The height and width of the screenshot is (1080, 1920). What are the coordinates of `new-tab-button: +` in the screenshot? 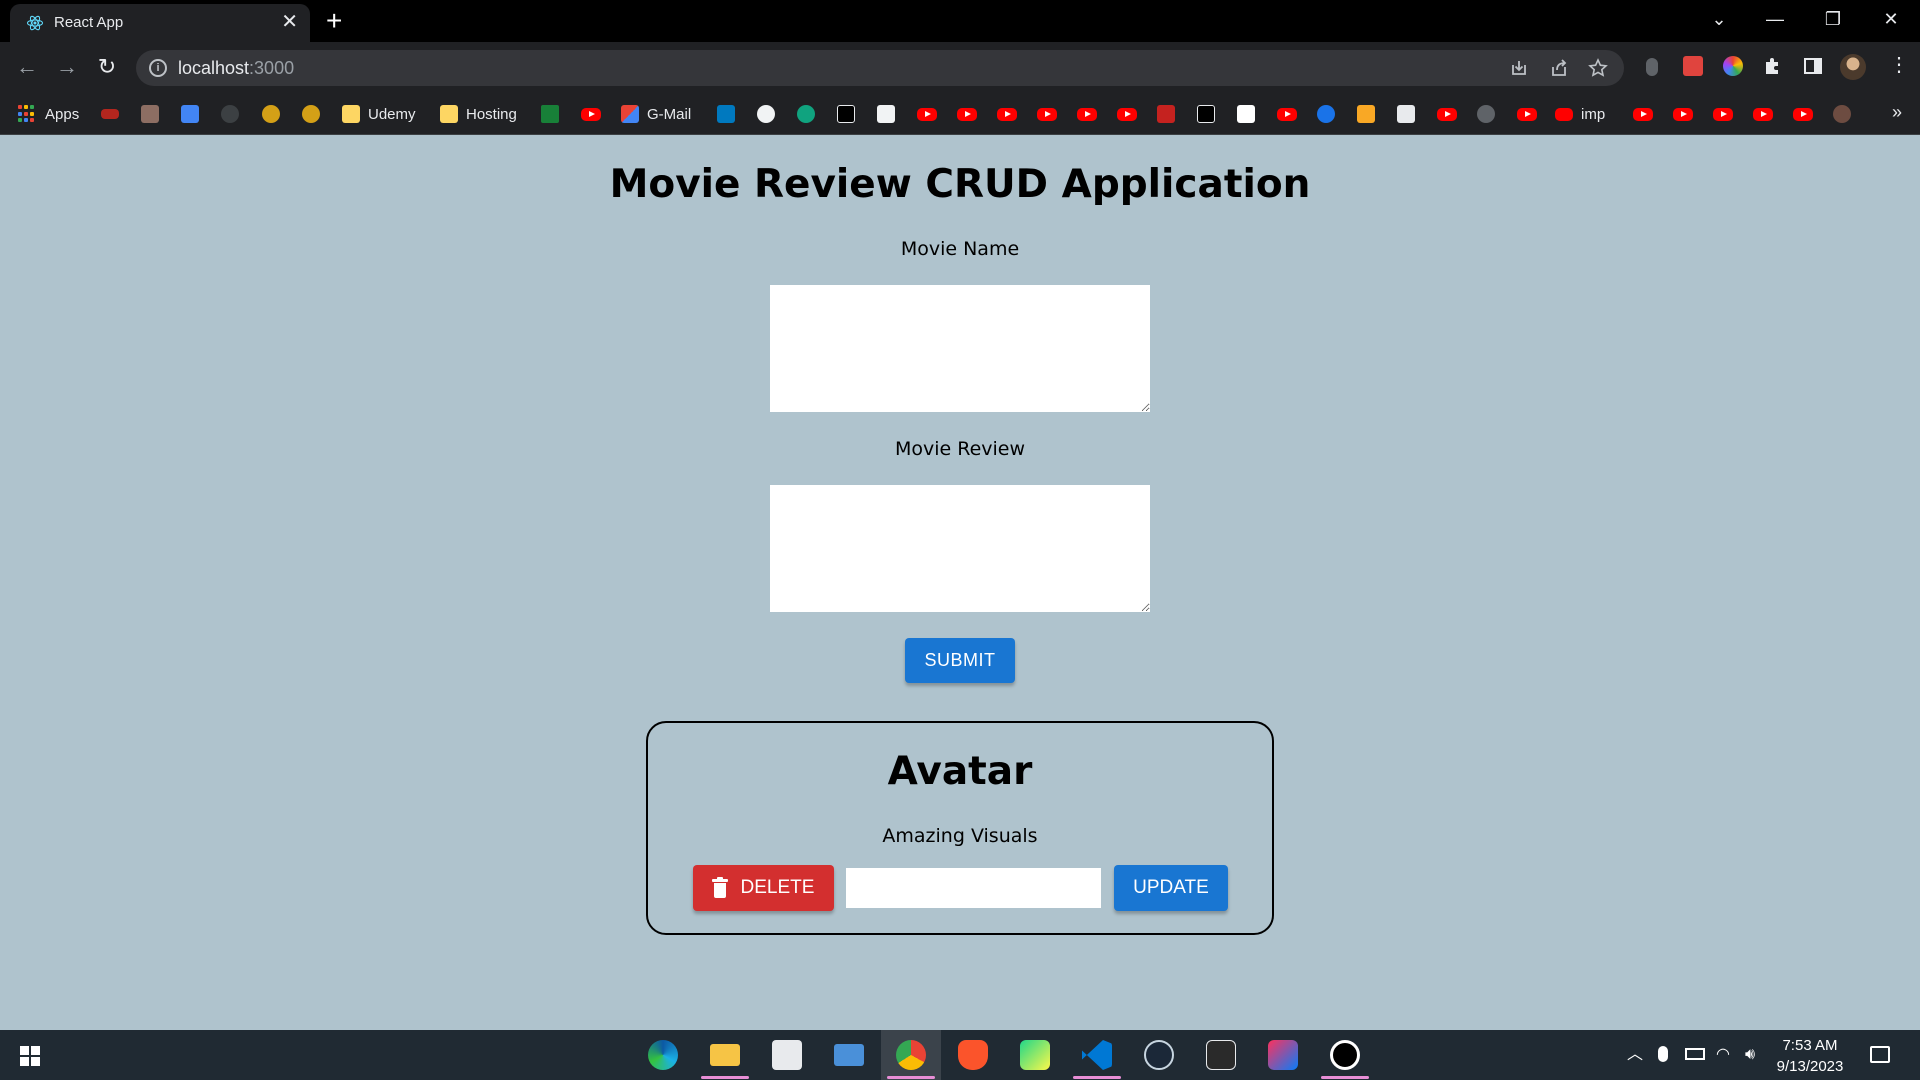 It's located at (334, 21).